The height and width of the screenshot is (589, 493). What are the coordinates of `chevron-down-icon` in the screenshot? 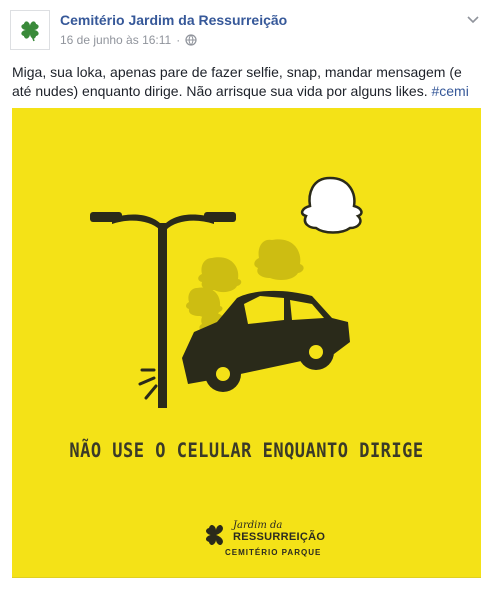 It's located at (473, 20).